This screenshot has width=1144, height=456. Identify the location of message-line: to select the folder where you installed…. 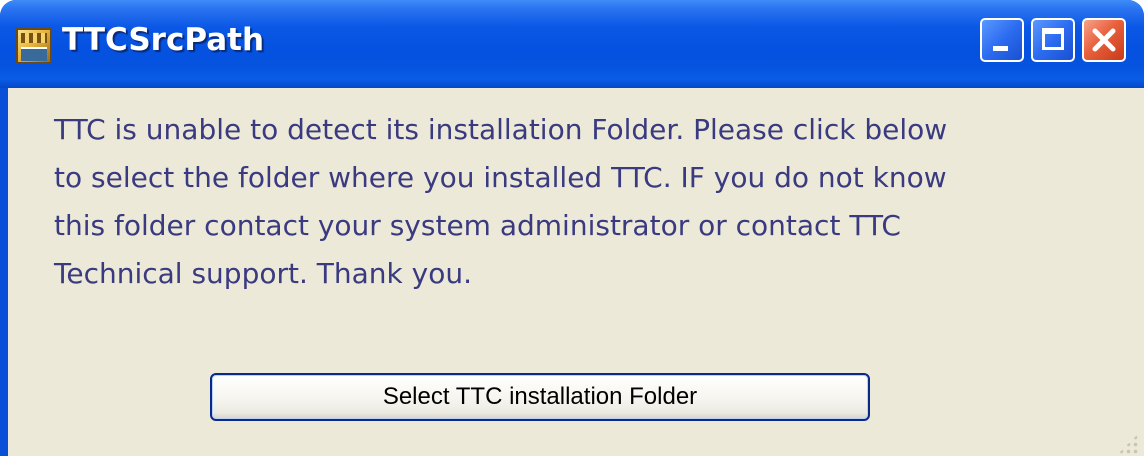
(500, 177).